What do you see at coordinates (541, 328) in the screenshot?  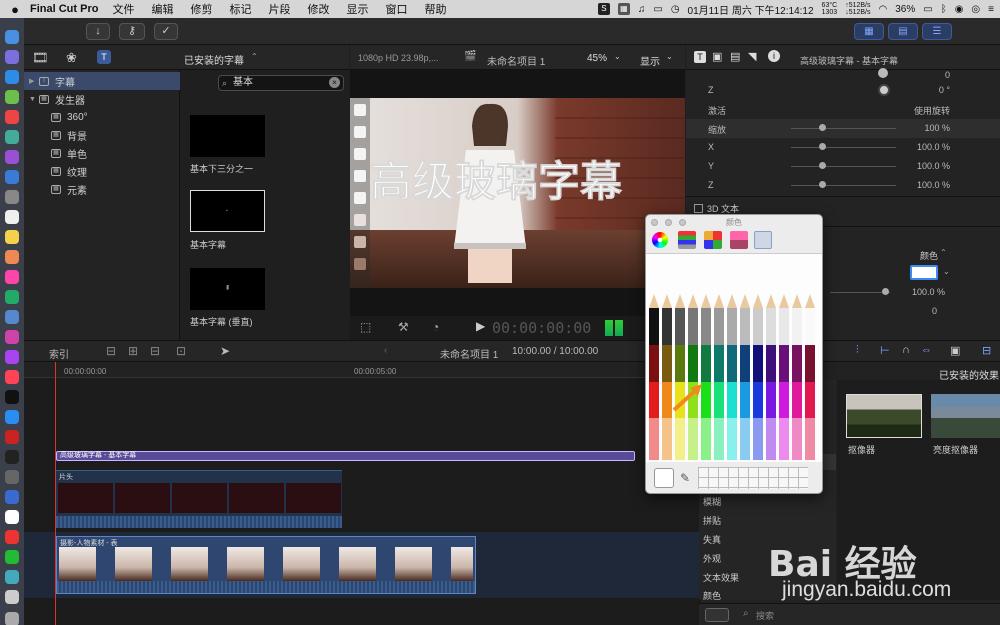 I see `viewer-timecode: 00:00:00:00` at bounding box center [541, 328].